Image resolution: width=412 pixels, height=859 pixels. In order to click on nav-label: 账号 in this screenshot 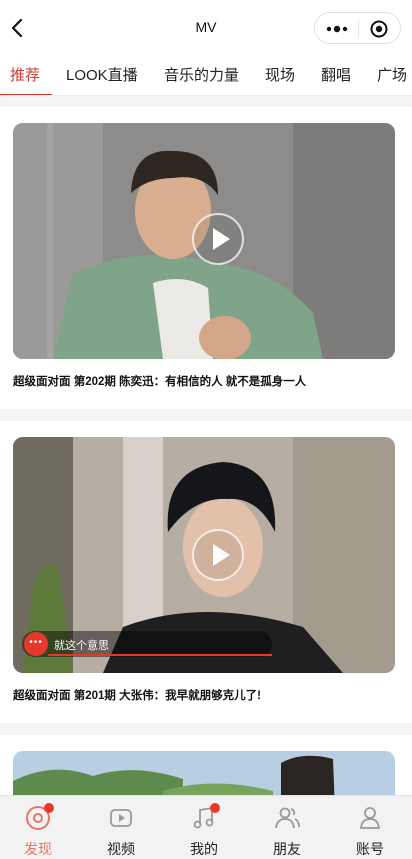, I will do `click(370, 849)`.